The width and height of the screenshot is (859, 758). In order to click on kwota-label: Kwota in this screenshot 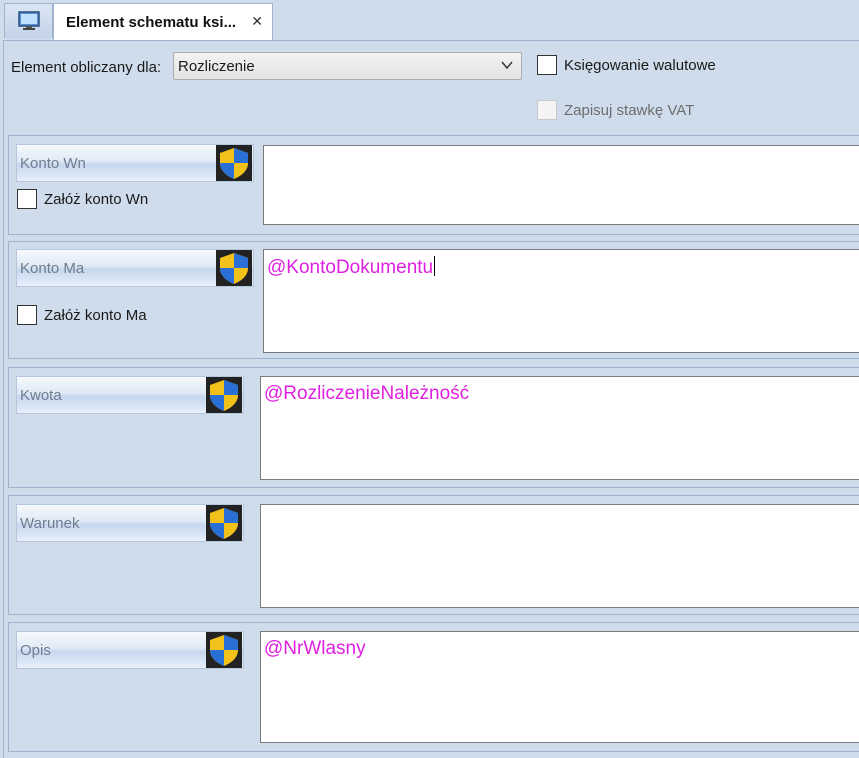, I will do `click(41, 395)`.